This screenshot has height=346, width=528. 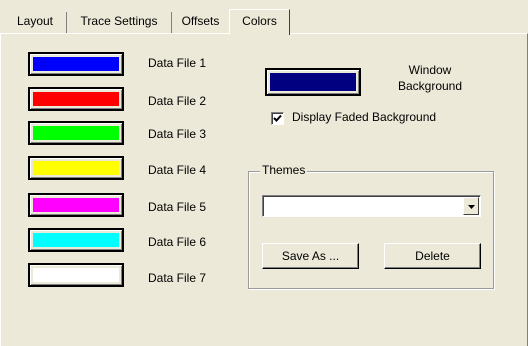 What do you see at coordinates (119, 22) in the screenshot?
I see `tab-trace-settings: Trace Settings` at bounding box center [119, 22].